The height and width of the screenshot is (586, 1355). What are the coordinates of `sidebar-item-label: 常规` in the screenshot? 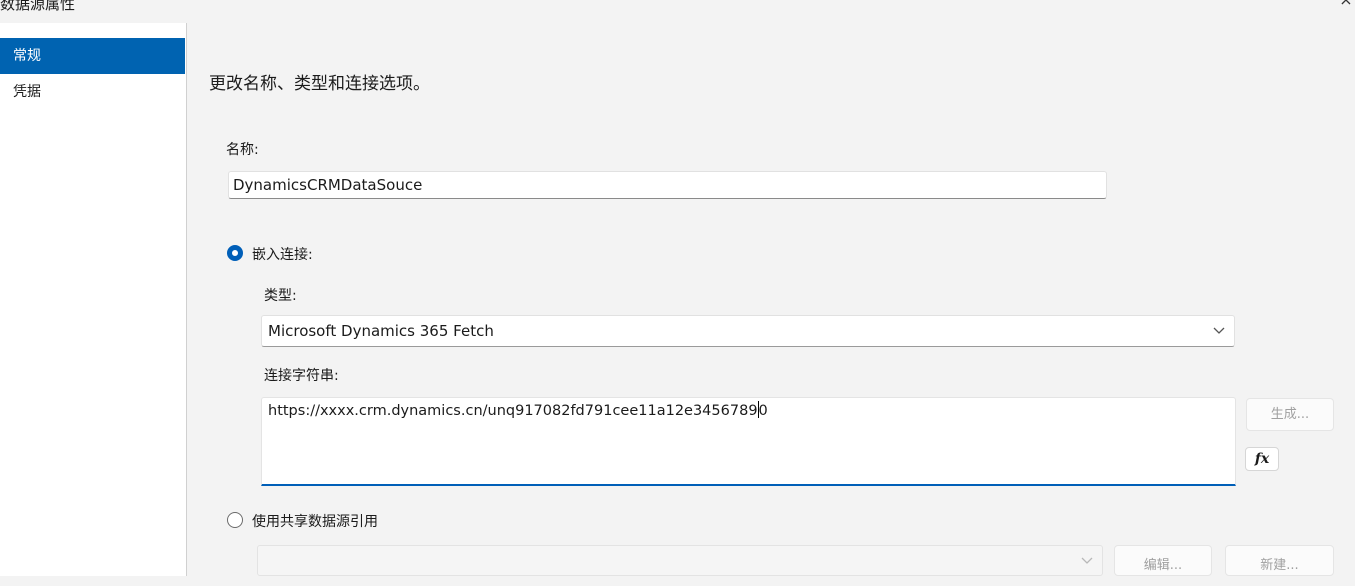 It's located at (27, 56).